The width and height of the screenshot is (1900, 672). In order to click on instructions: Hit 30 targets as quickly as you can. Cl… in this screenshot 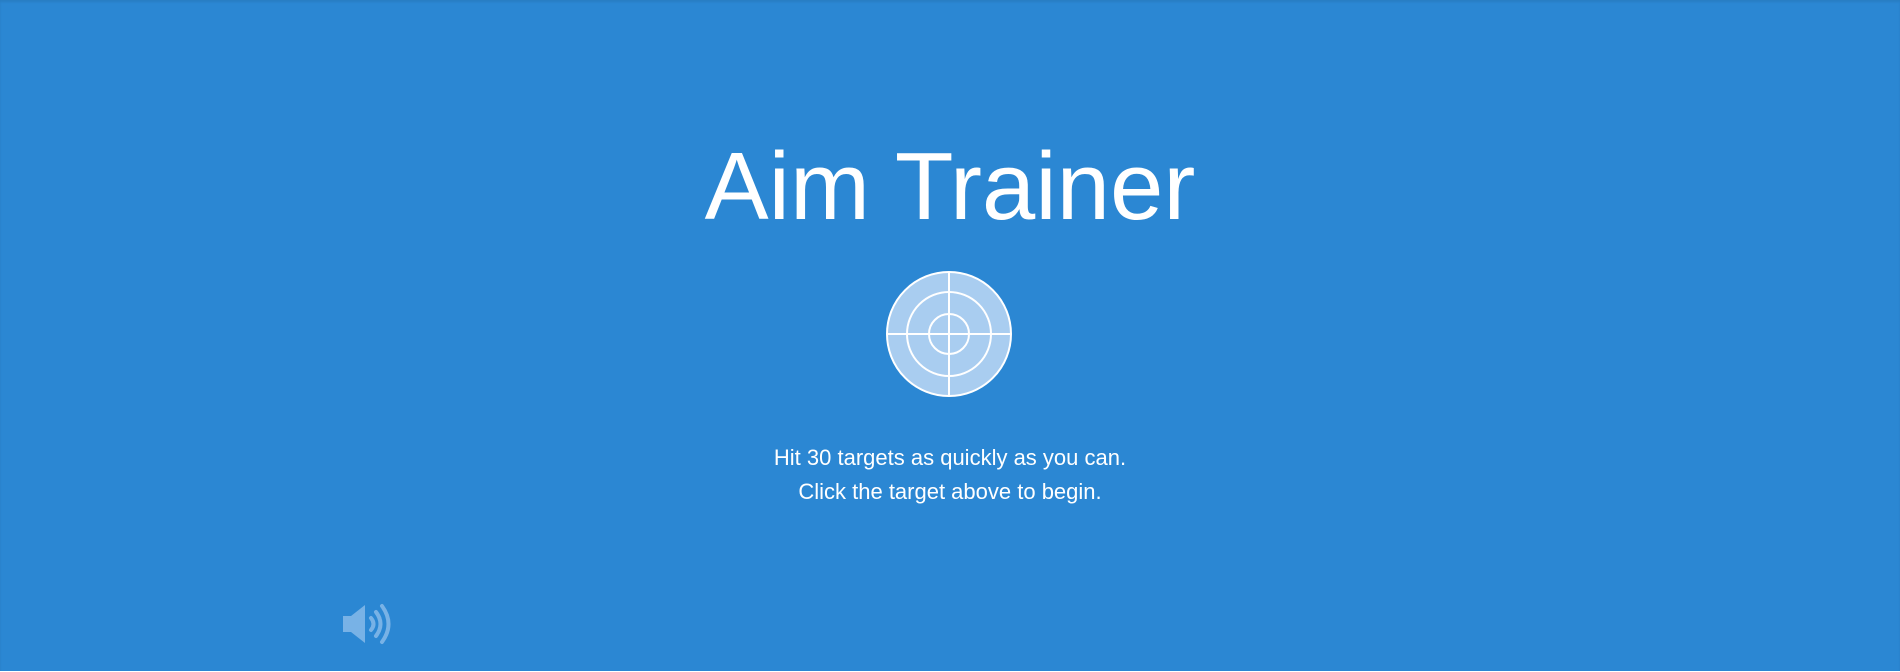, I will do `click(950, 475)`.